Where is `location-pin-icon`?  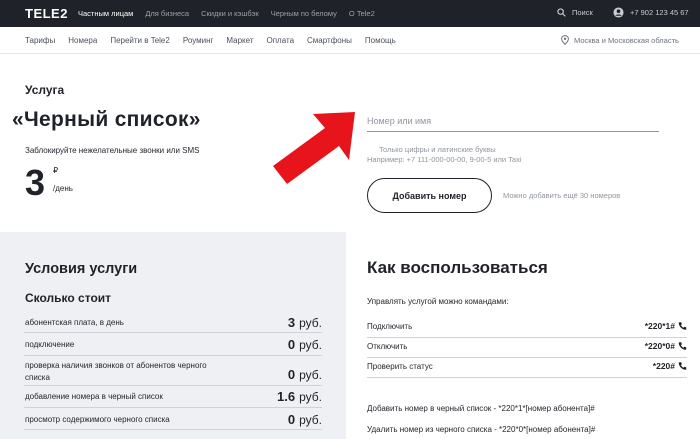 location-pin-icon is located at coordinates (565, 40).